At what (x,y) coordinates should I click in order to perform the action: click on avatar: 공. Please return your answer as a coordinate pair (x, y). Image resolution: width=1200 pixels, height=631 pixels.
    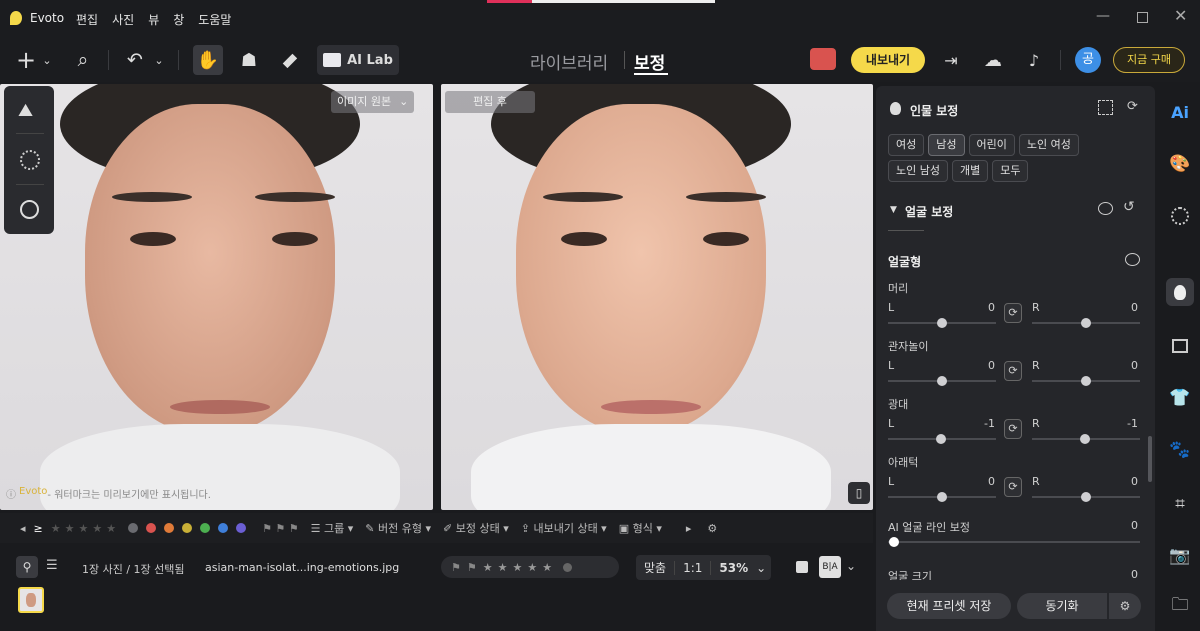
    Looking at the image, I should click on (1088, 60).